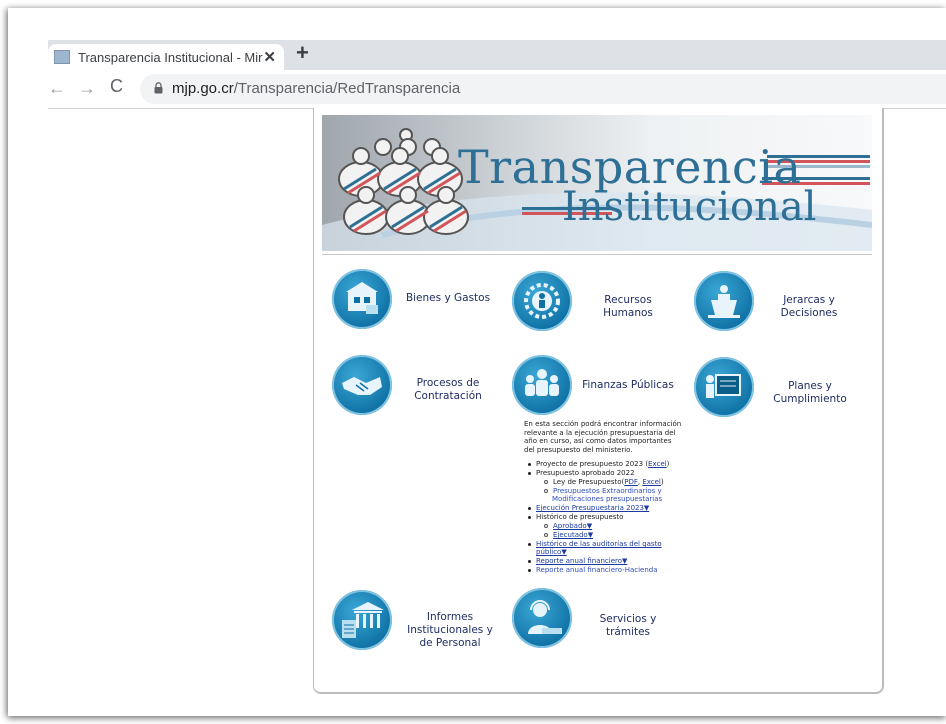 The height and width of the screenshot is (724, 946). Describe the element at coordinates (599, 544) in the screenshot. I see `auditorias-link: Histórico de las auditorías del gasto` at that location.